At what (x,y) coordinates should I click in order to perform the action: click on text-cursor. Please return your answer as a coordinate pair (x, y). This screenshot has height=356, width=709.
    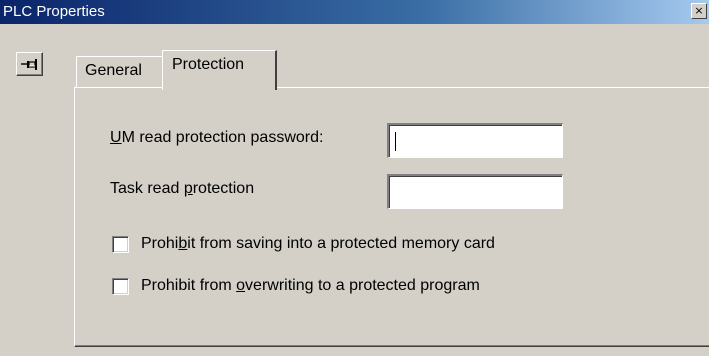
    Looking at the image, I should click on (395, 141).